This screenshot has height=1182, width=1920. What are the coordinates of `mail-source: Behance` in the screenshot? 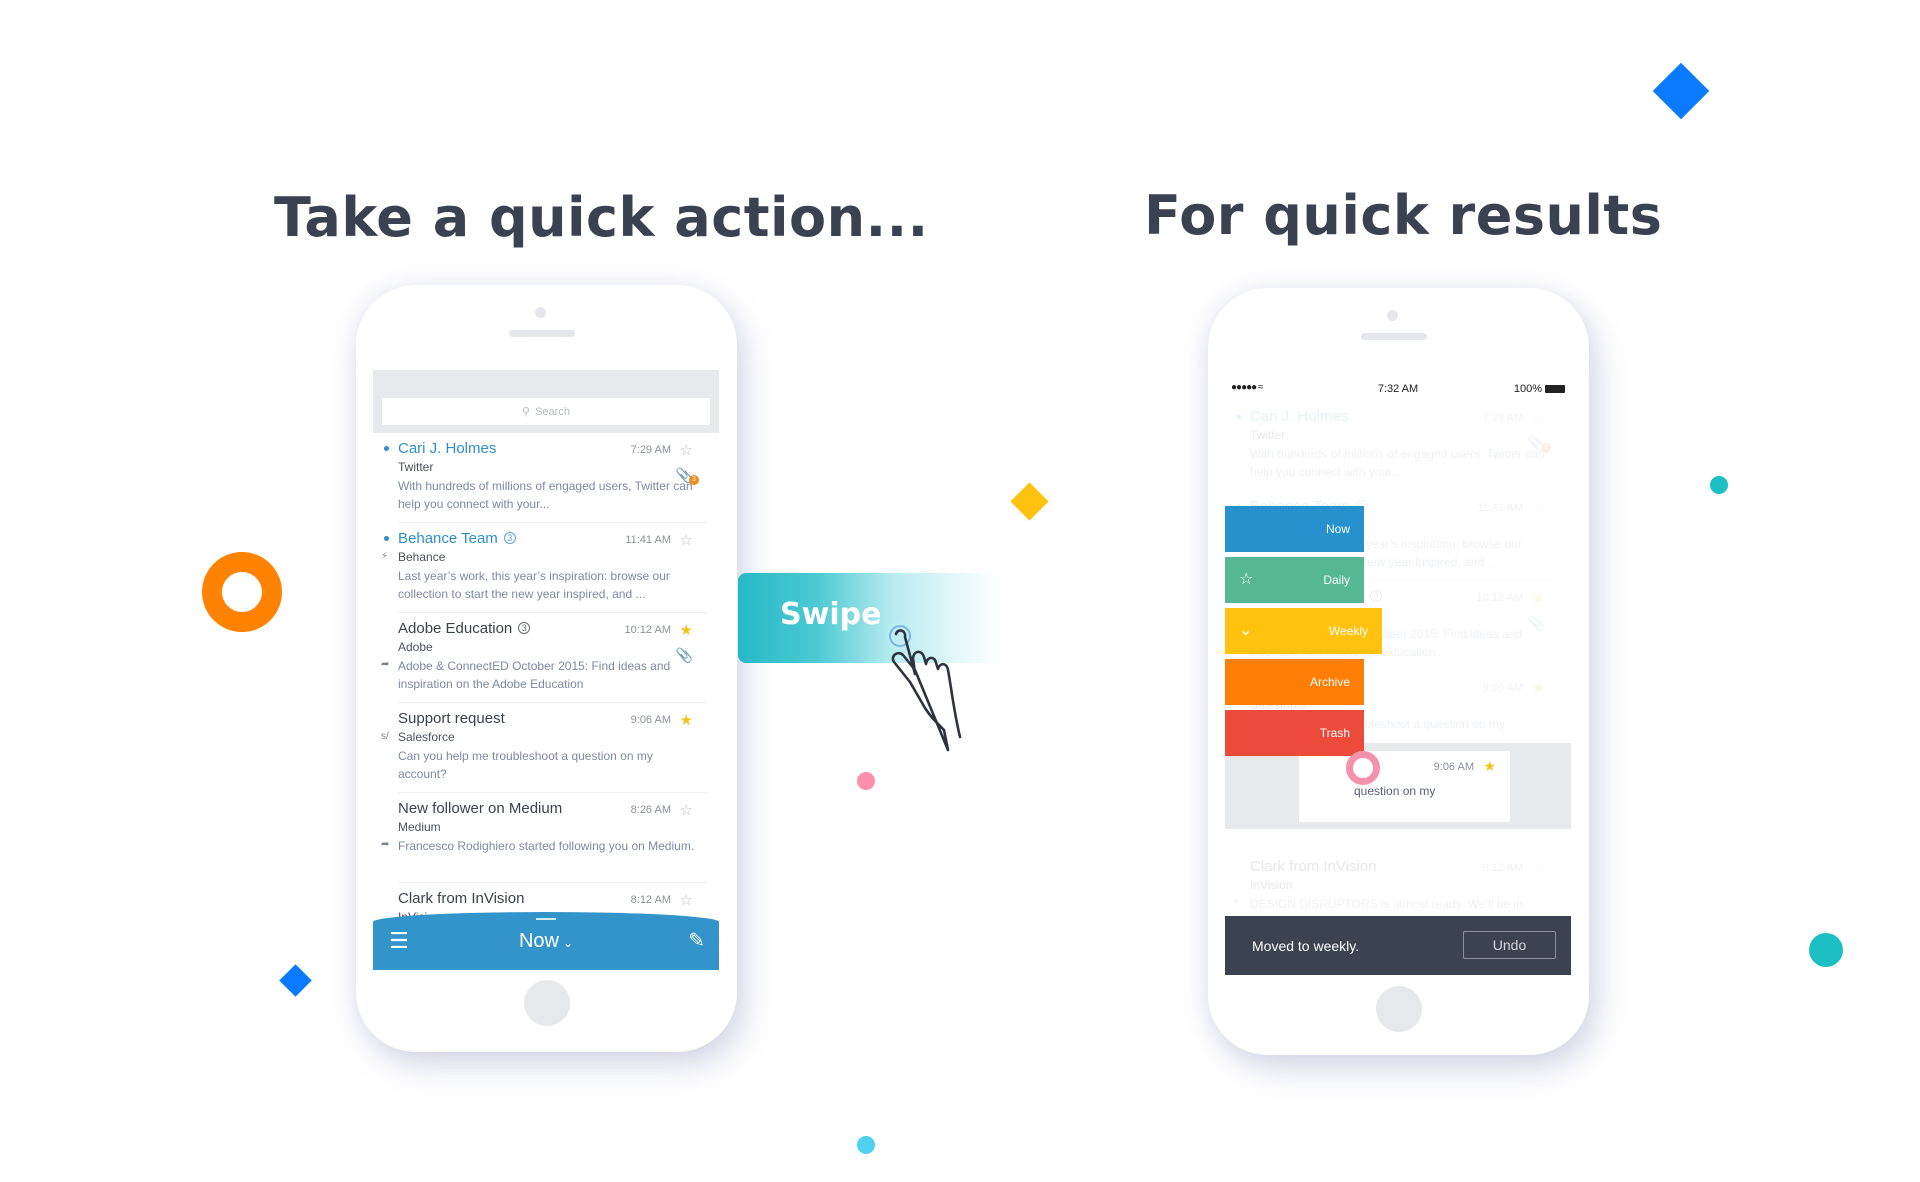 It's located at (422, 557).